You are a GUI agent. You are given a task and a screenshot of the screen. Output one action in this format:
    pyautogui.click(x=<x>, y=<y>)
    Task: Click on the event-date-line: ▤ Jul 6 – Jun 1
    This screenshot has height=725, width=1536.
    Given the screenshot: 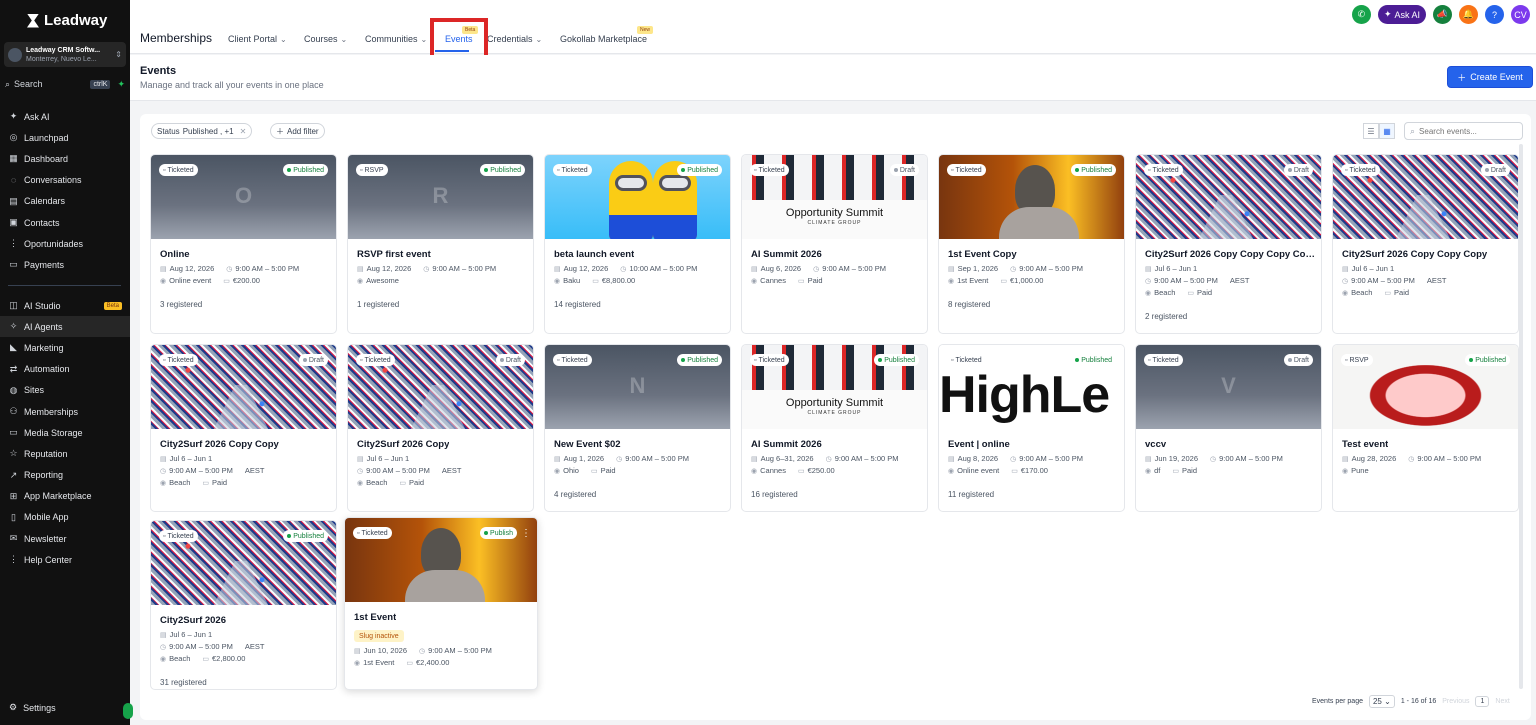 What is the action you would take?
    pyautogui.click(x=186, y=458)
    